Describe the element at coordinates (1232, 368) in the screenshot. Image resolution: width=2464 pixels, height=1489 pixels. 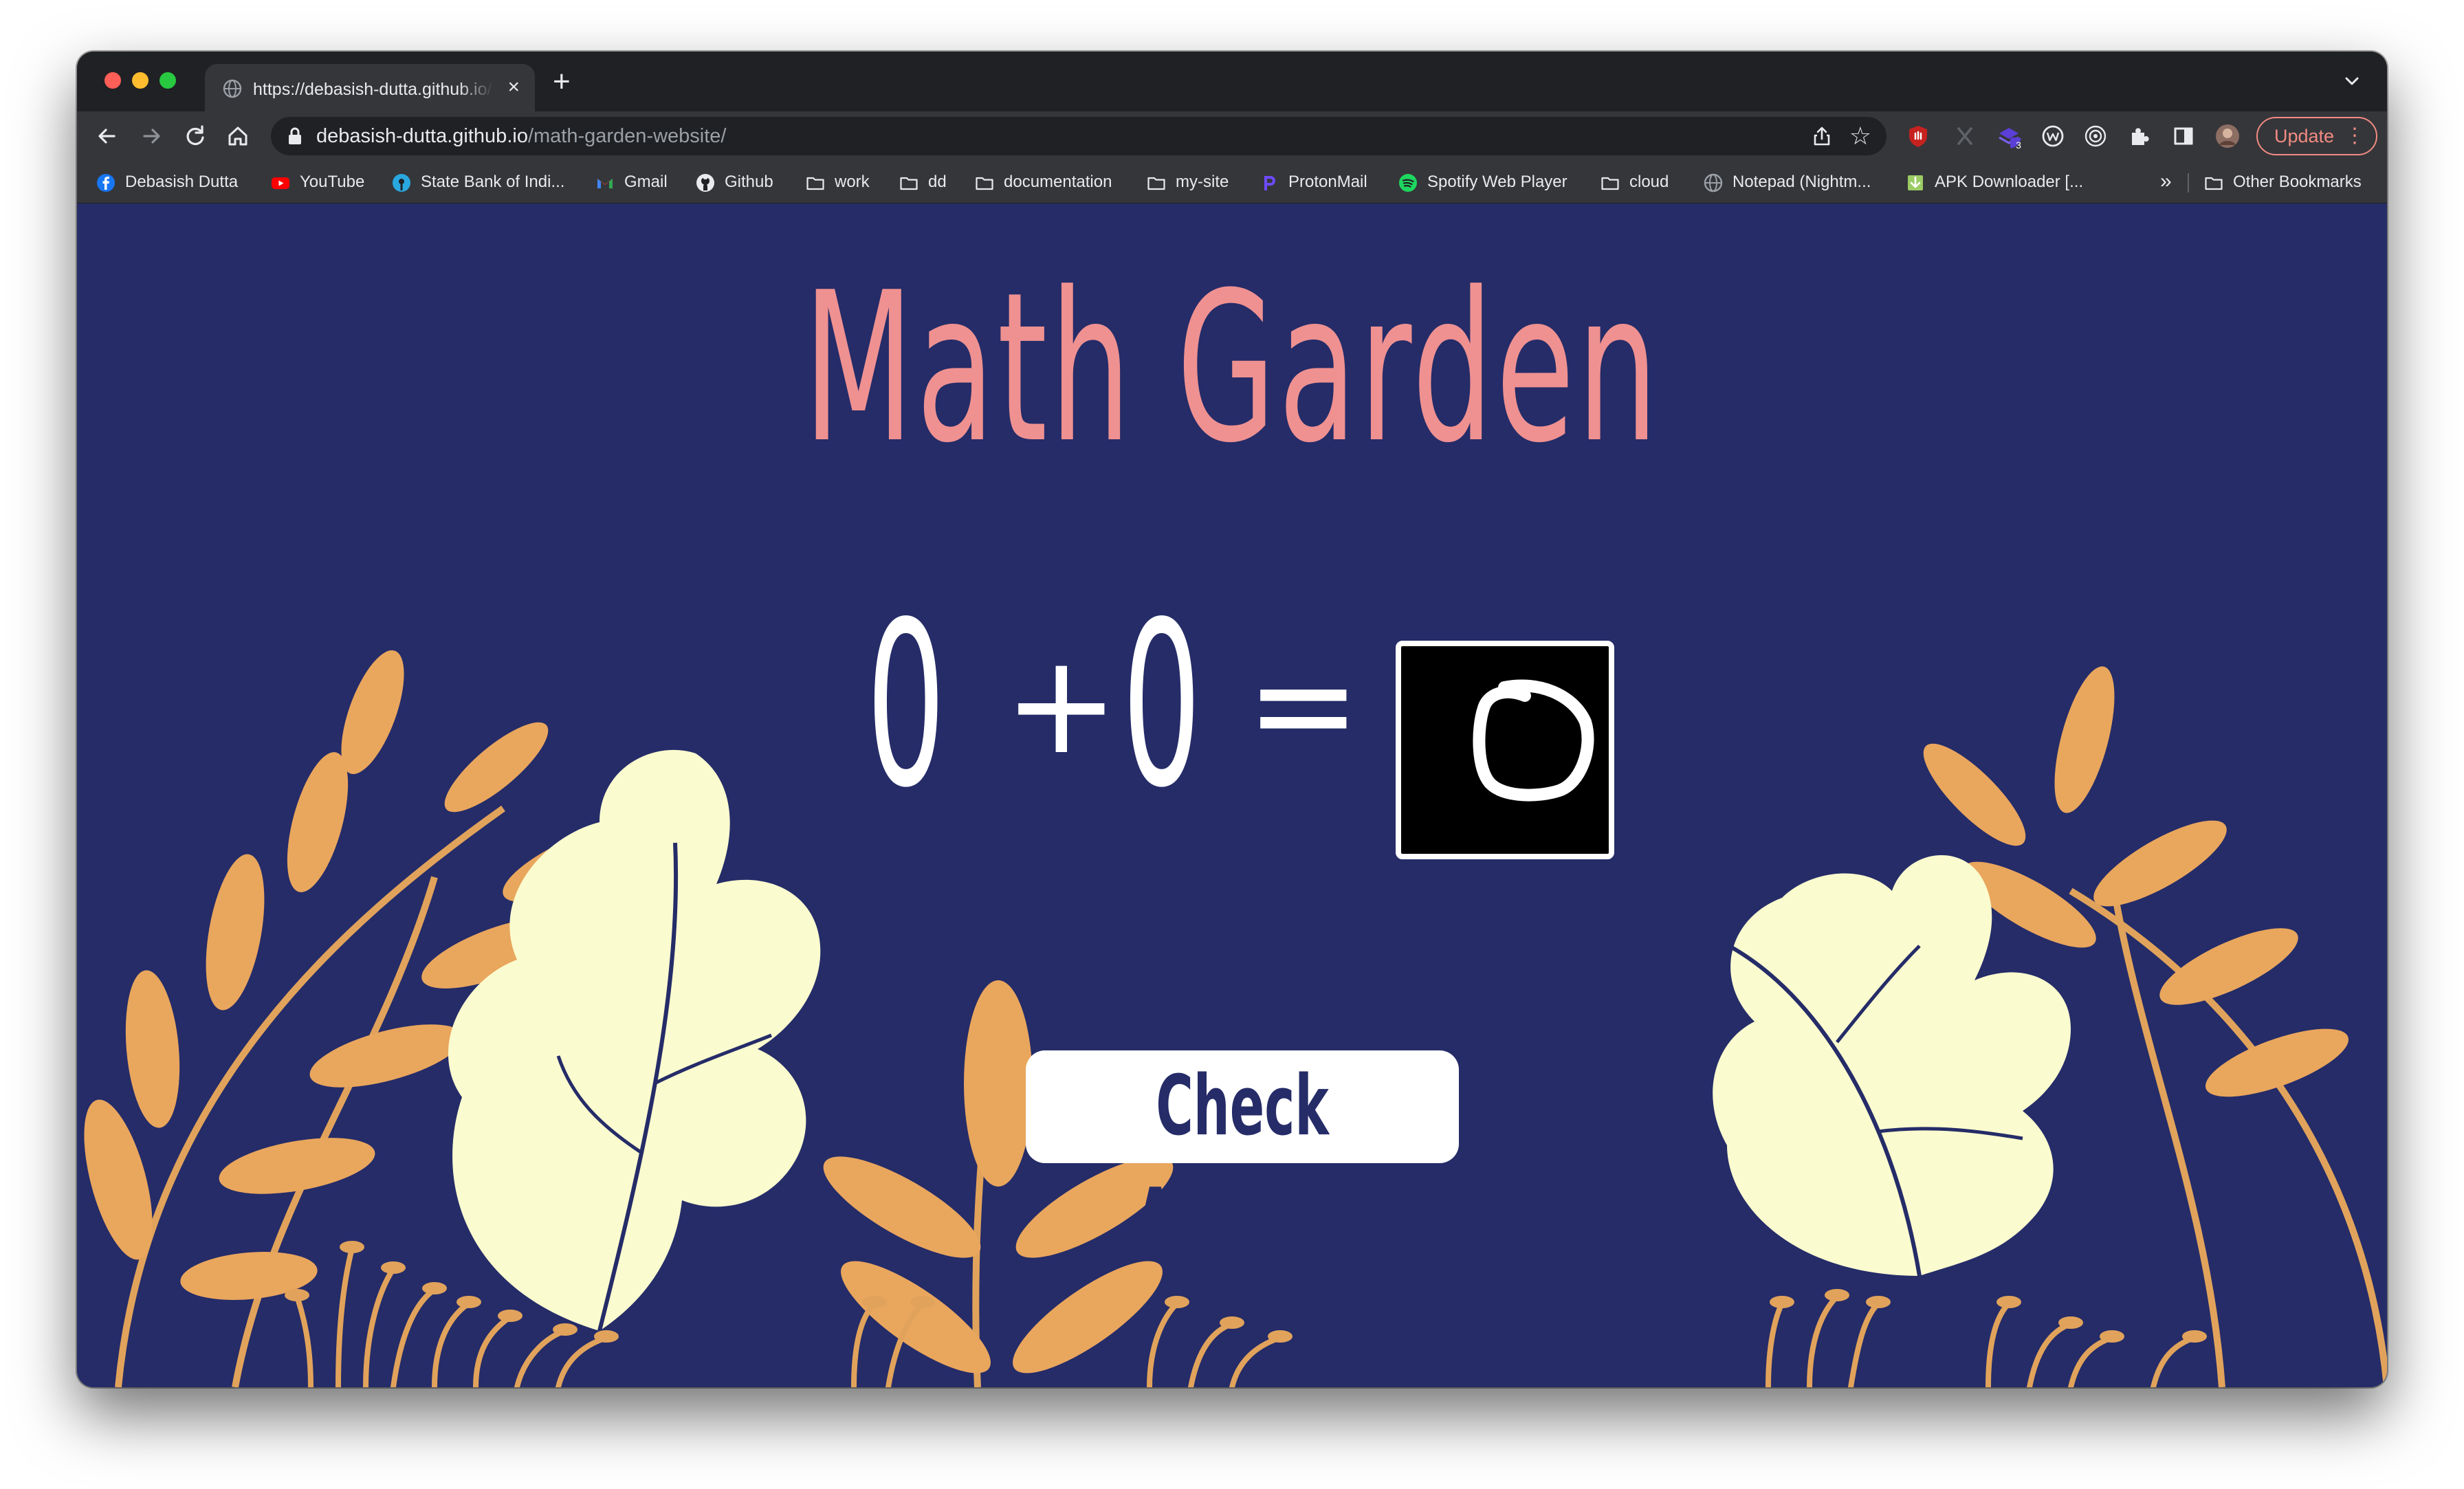
I see `page-title: Math Garden` at that location.